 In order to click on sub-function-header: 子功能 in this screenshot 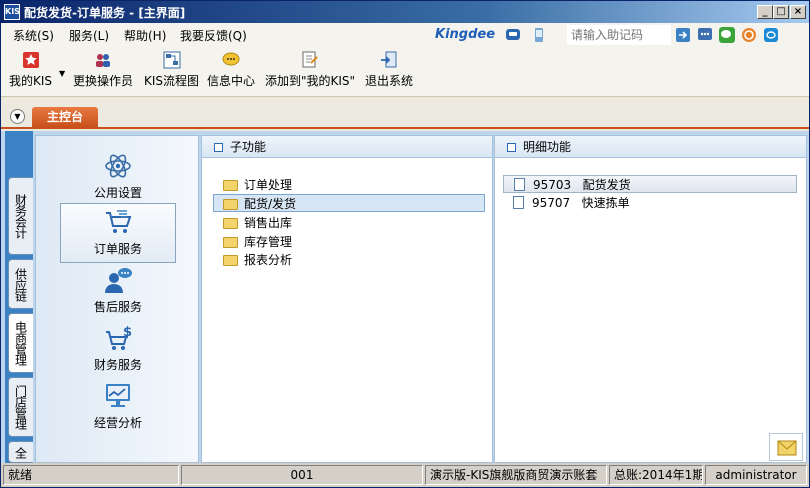, I will do `click(347, 147)`.